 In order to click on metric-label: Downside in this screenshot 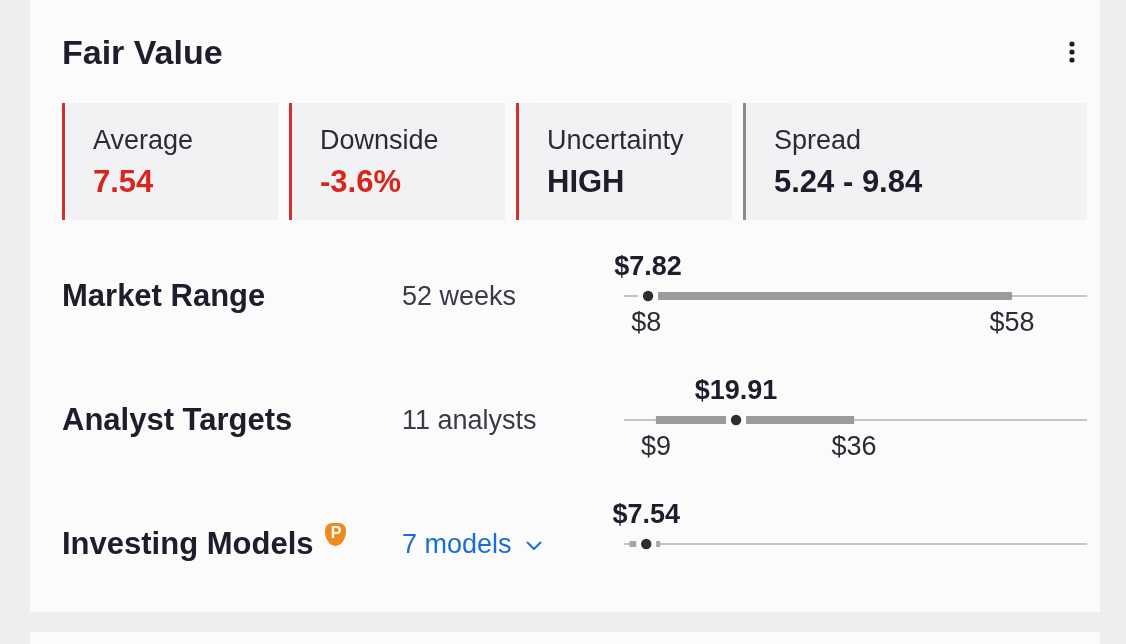, I will do `click(380, 140)`.